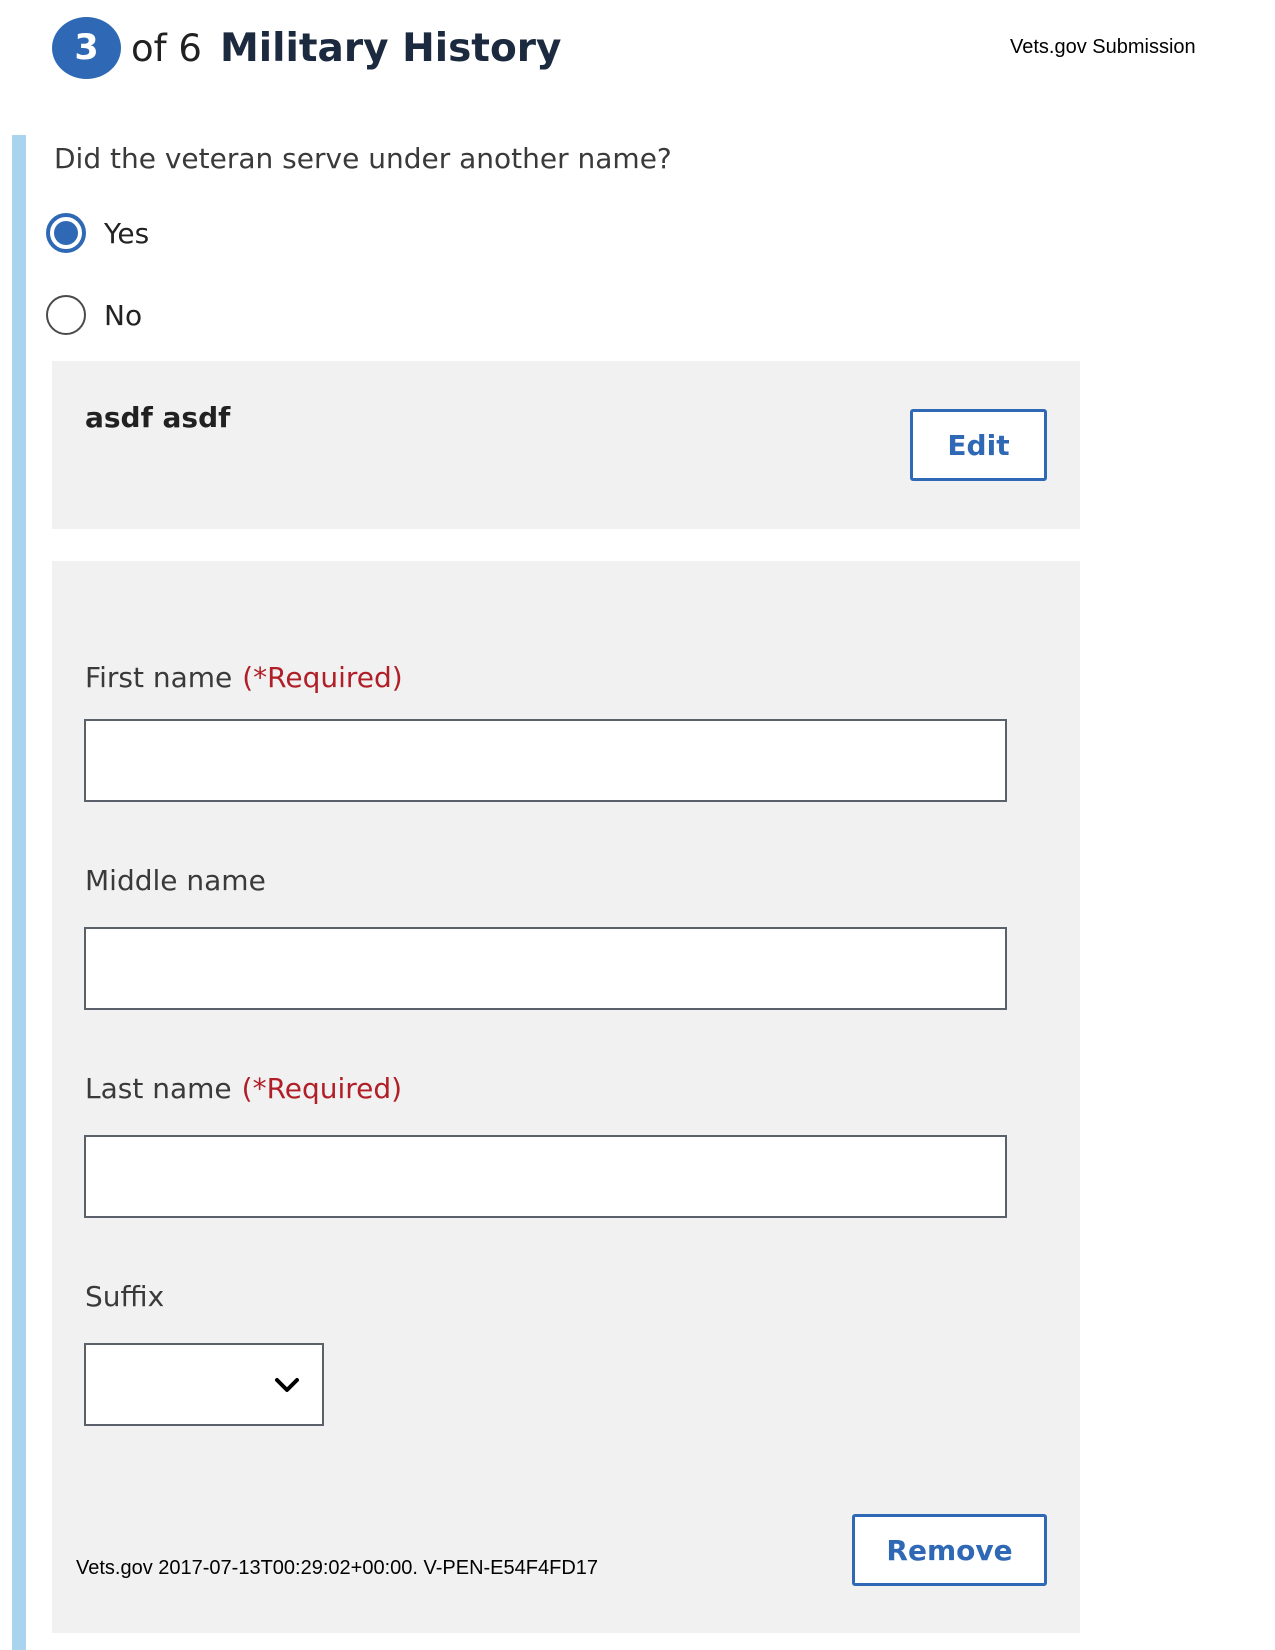 The image size is (1275, 1650). What do you see at coordinates (287, 1385) in the screenshot?
I see `chevron-down-icon` at bounding box center [287, 1385].